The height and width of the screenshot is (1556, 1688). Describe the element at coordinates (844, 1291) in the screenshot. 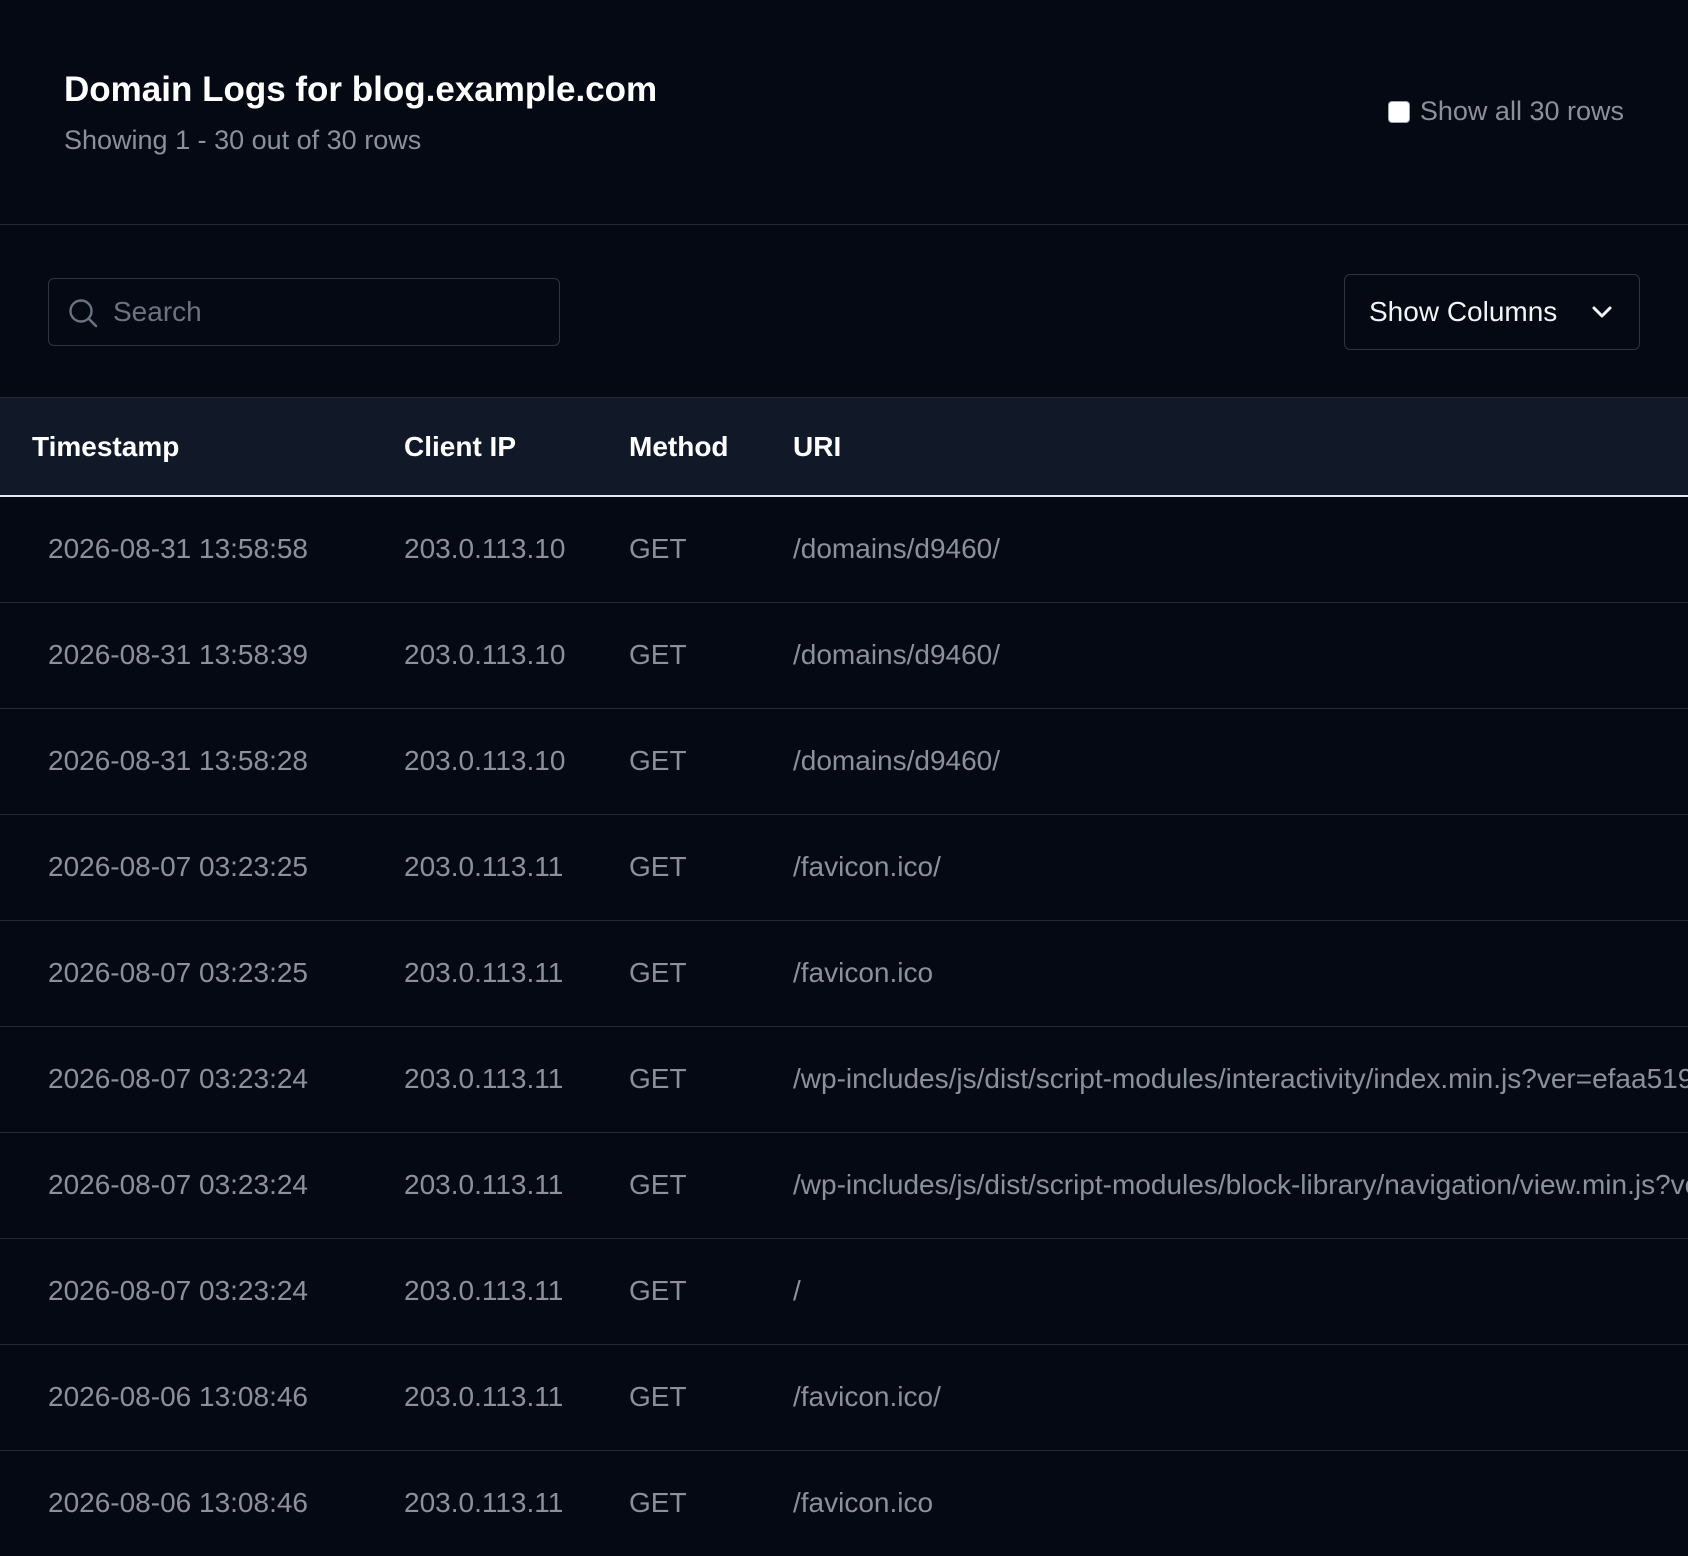

I see `table-row: 2026-08-07 03:23:24 203.0.113.11 GET /` at that location.